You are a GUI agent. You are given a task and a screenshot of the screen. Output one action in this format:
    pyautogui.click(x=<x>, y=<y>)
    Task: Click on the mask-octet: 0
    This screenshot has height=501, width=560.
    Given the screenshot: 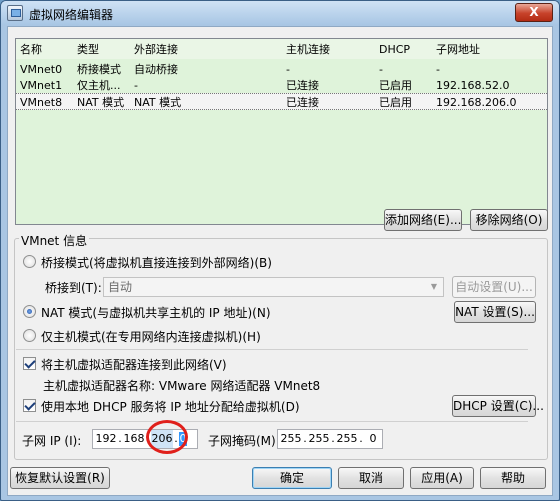 What is the action you would take?
    pyautogui.click(x=373, y=439)
    